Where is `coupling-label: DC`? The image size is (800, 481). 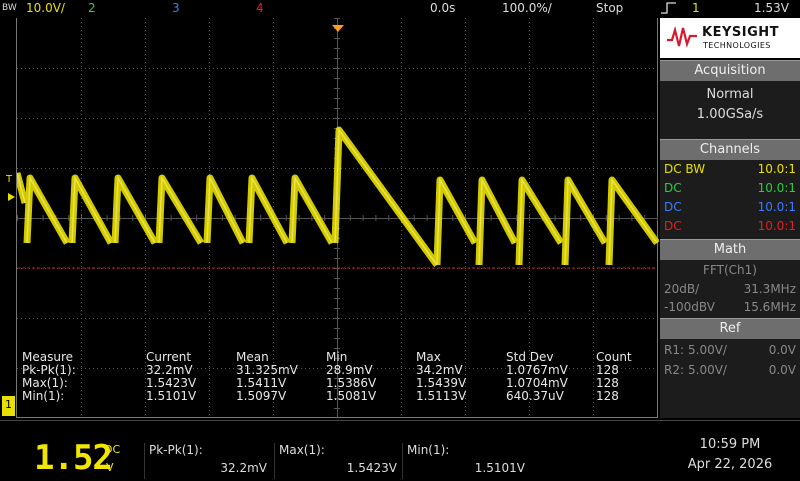 coupling-label: DC is located at coordinates (112, 449).